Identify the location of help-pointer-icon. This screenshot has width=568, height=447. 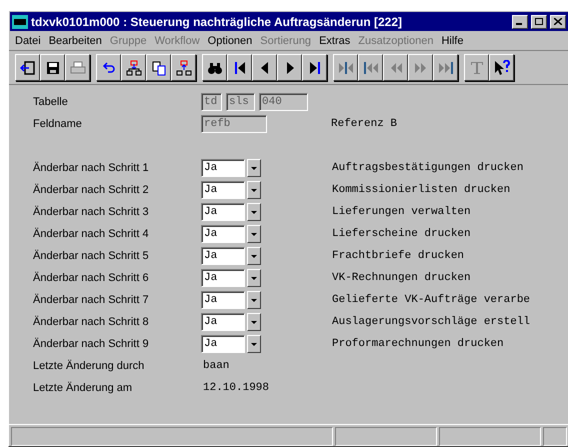
(502, 68).